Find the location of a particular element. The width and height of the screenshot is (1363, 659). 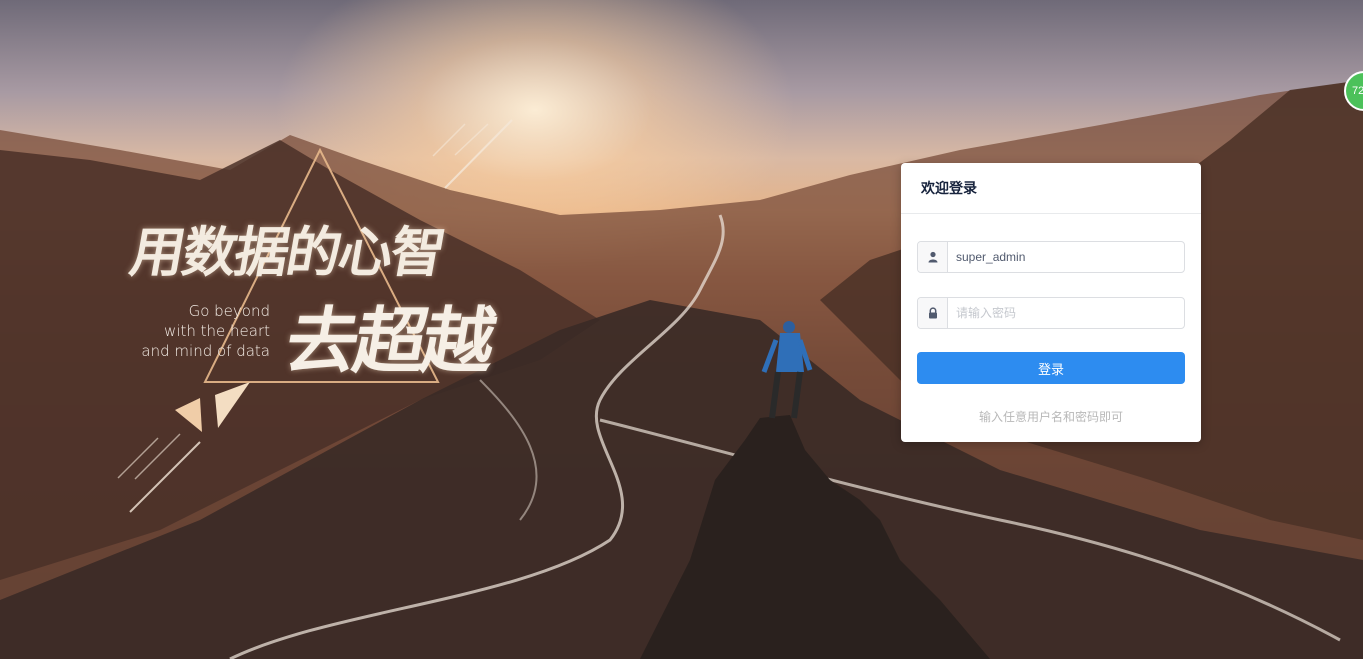

user-icon is located at coordinates (933, 257).